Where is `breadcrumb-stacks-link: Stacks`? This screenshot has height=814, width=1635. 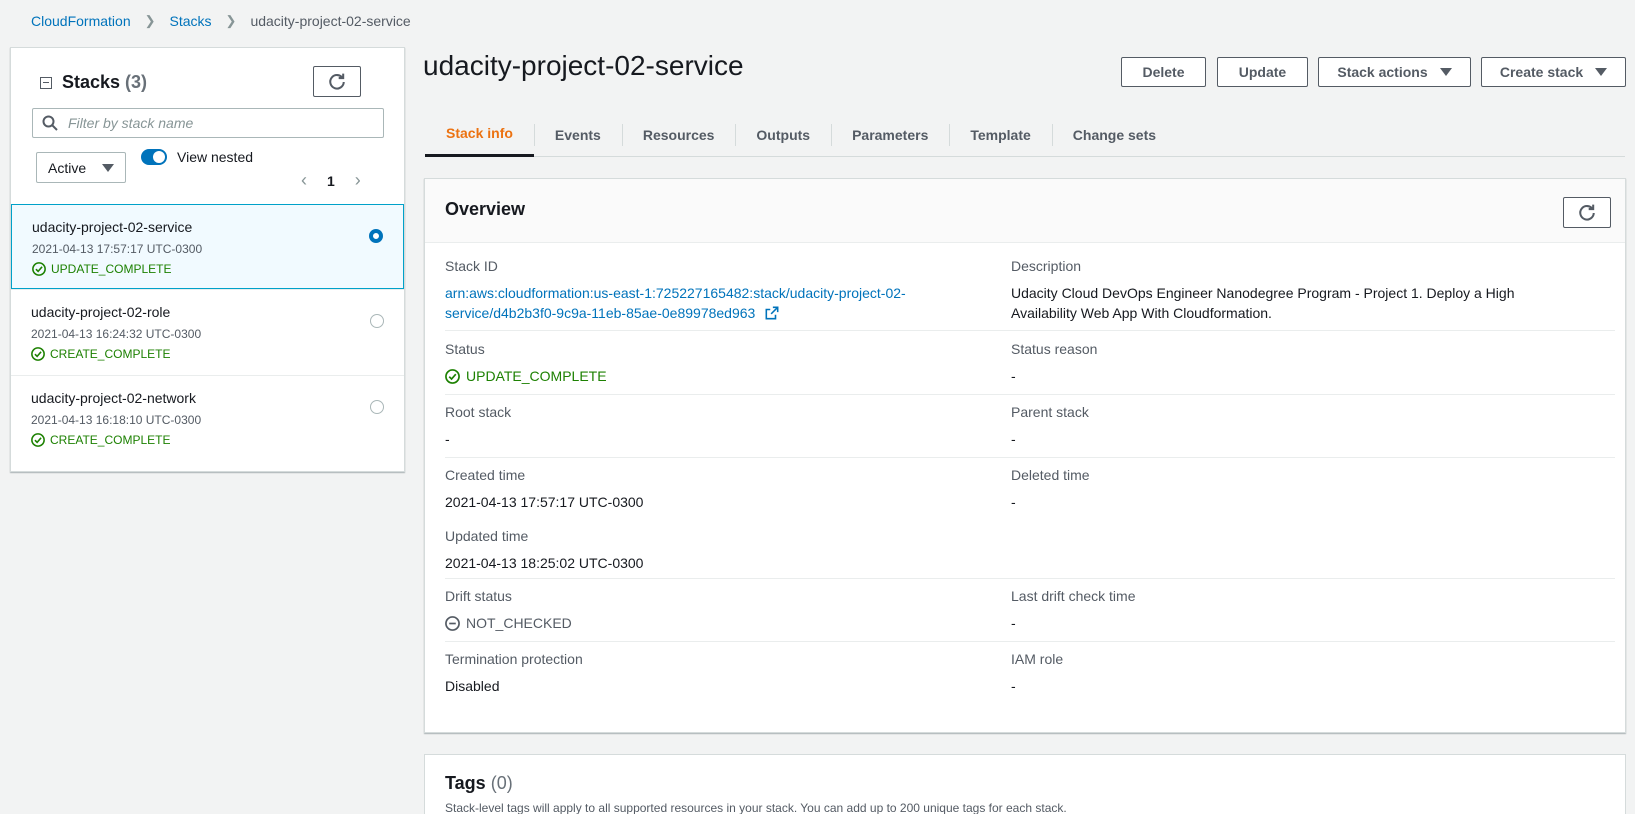
breadcrumb-stacks-link: Stacks is located at coordinates (191, 21).